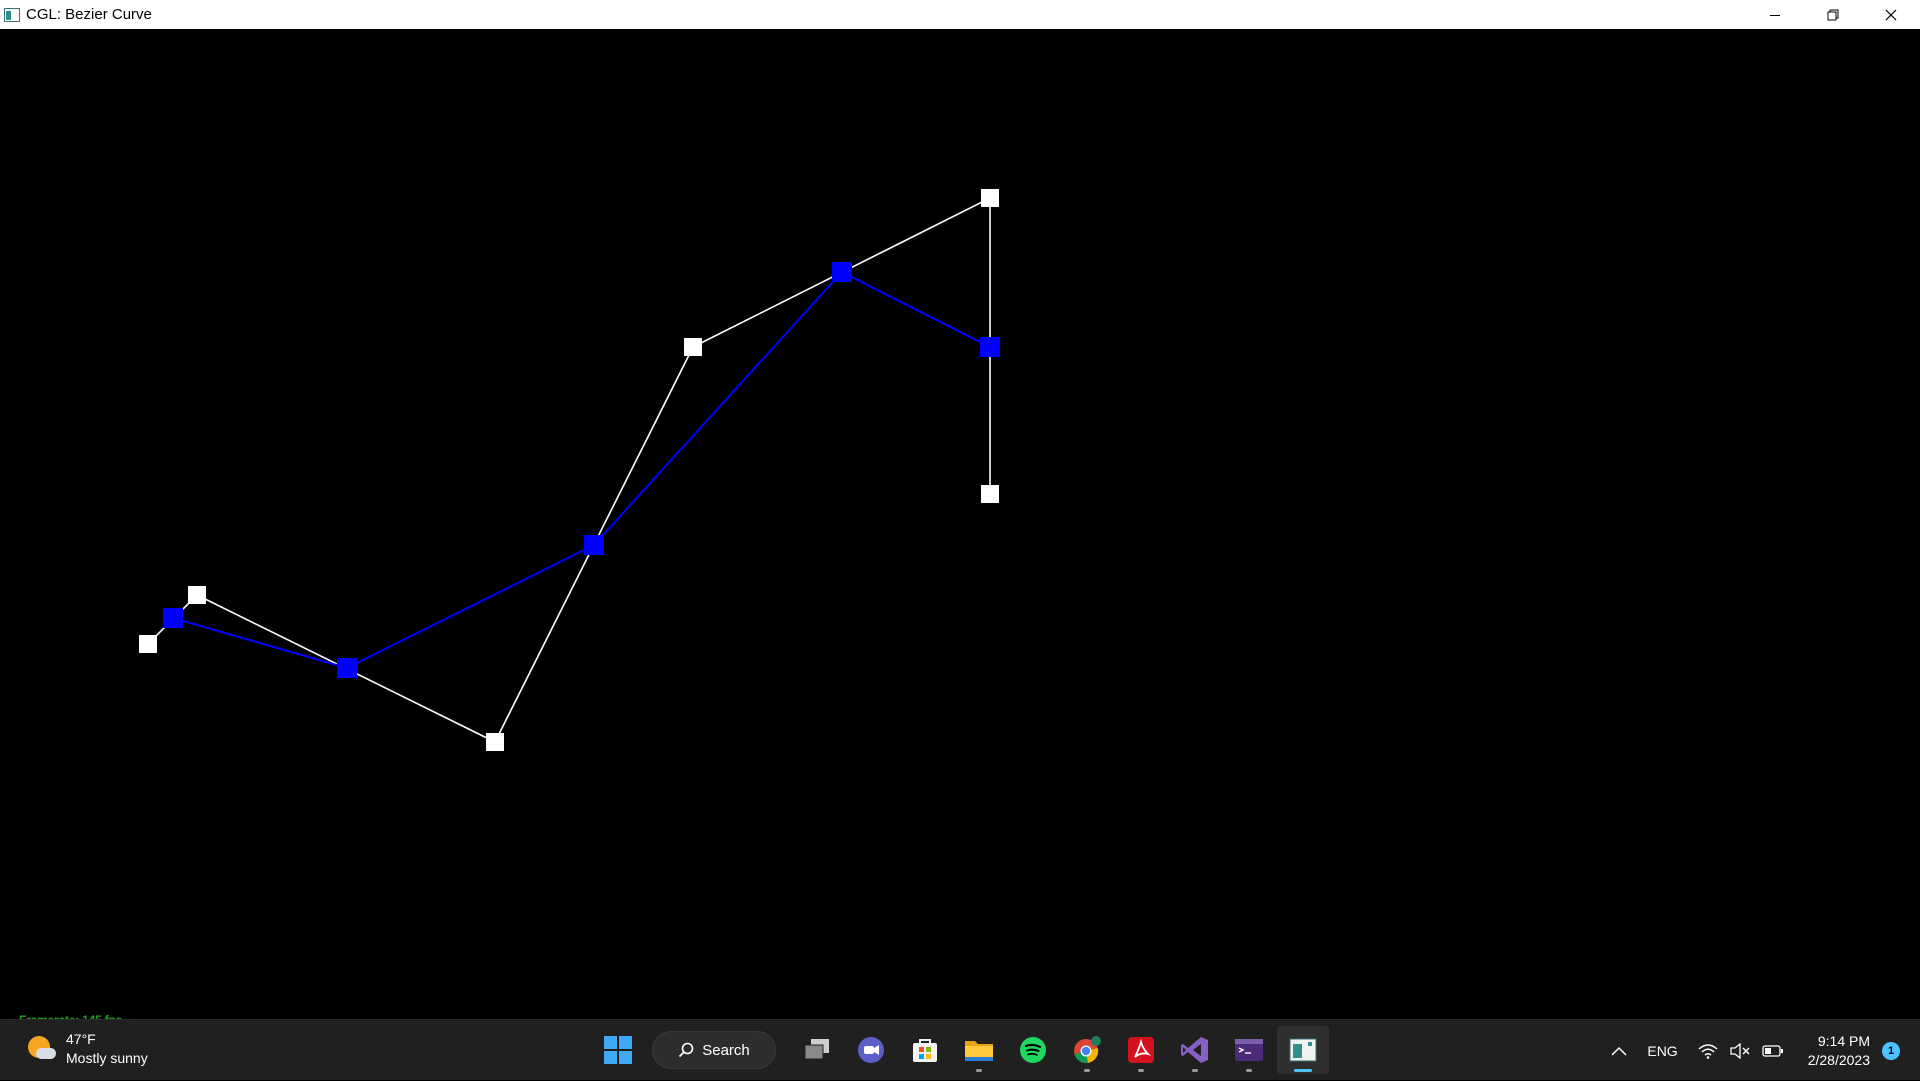  What do you see at coordinates (81, 1039) in the screenshot?
I see `weather-temperature: 47°F` at bounding box center [81, 1039].